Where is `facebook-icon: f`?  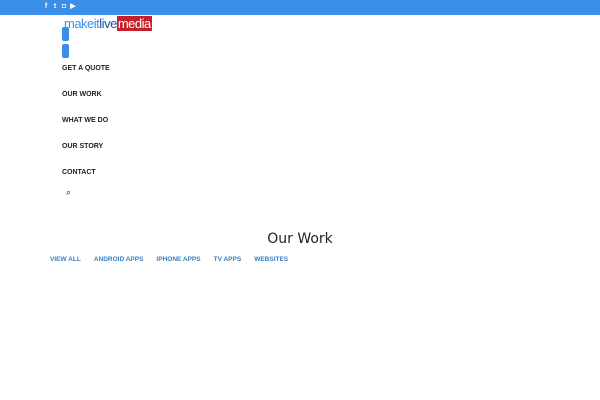 facebook-icon: f is located at coordinates (46, 7).